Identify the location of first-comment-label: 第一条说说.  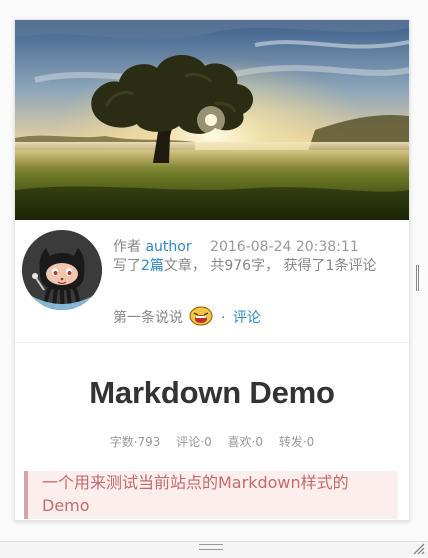
(148, 318).